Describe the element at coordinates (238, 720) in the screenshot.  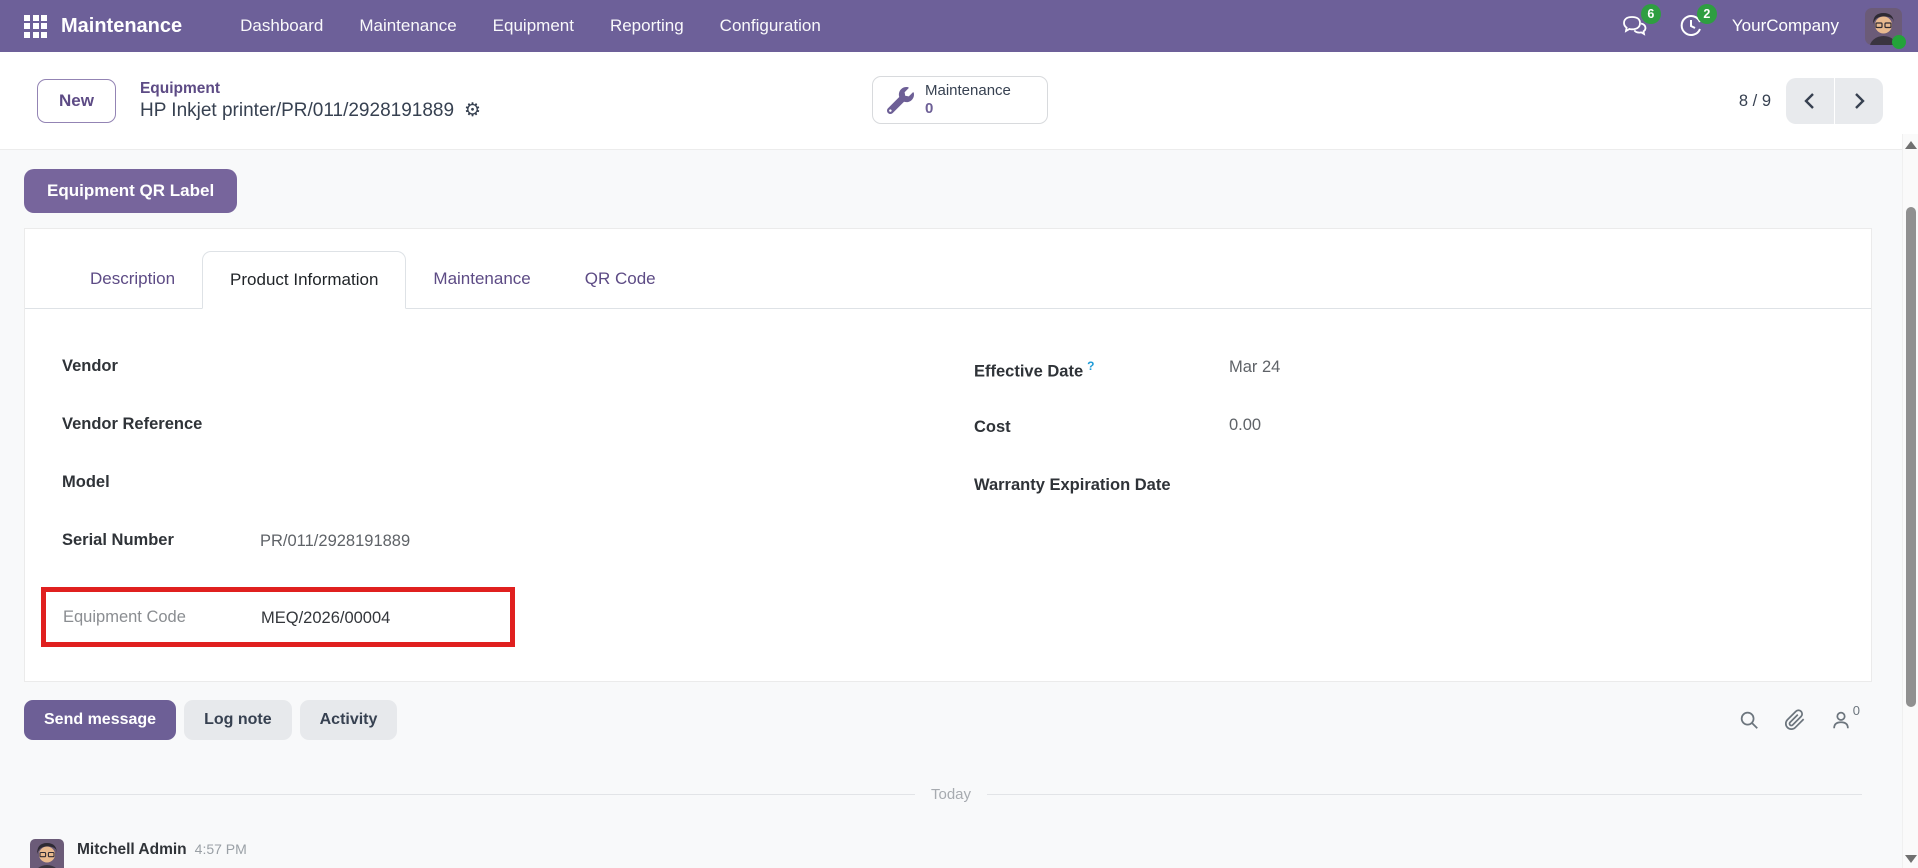
I see `log-note-button: Log note` at that location.